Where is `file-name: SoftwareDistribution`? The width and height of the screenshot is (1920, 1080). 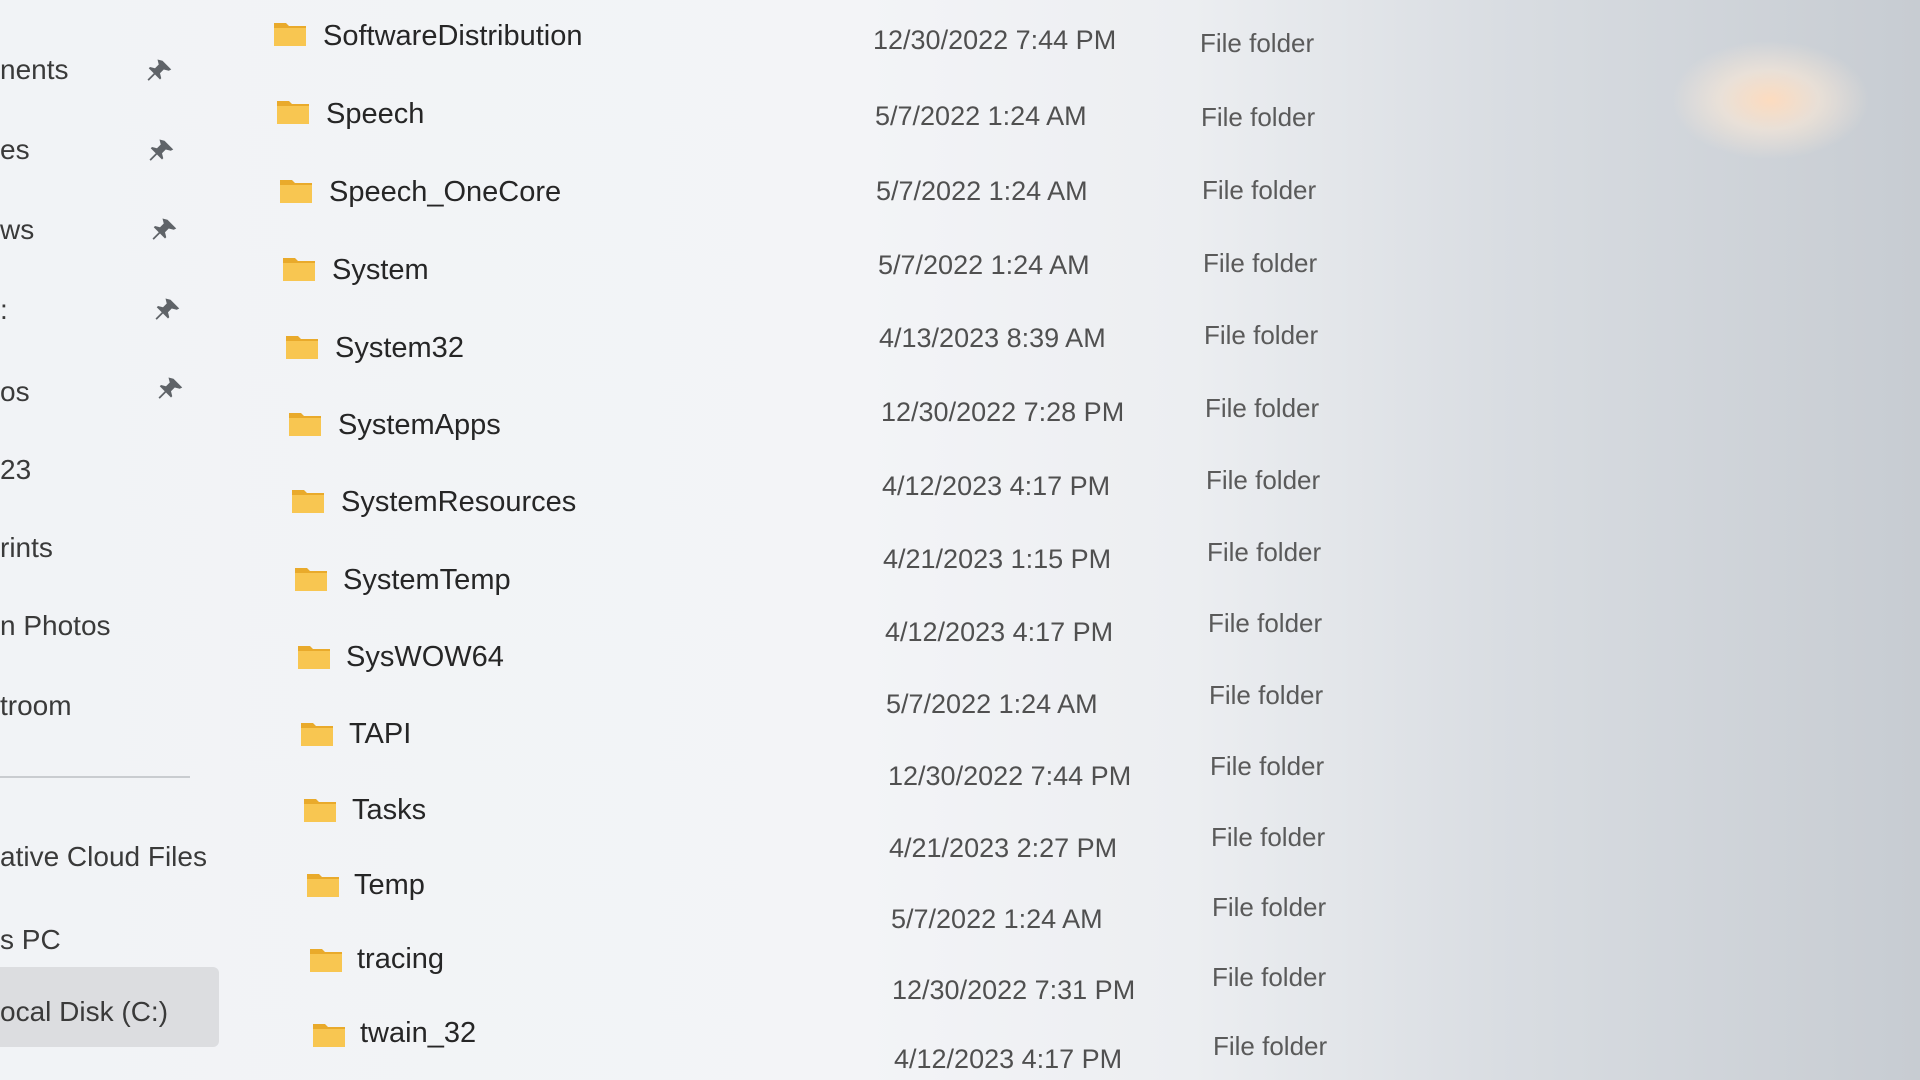
file-name: SoftwareDistribution is located at coordinates (453, 36).